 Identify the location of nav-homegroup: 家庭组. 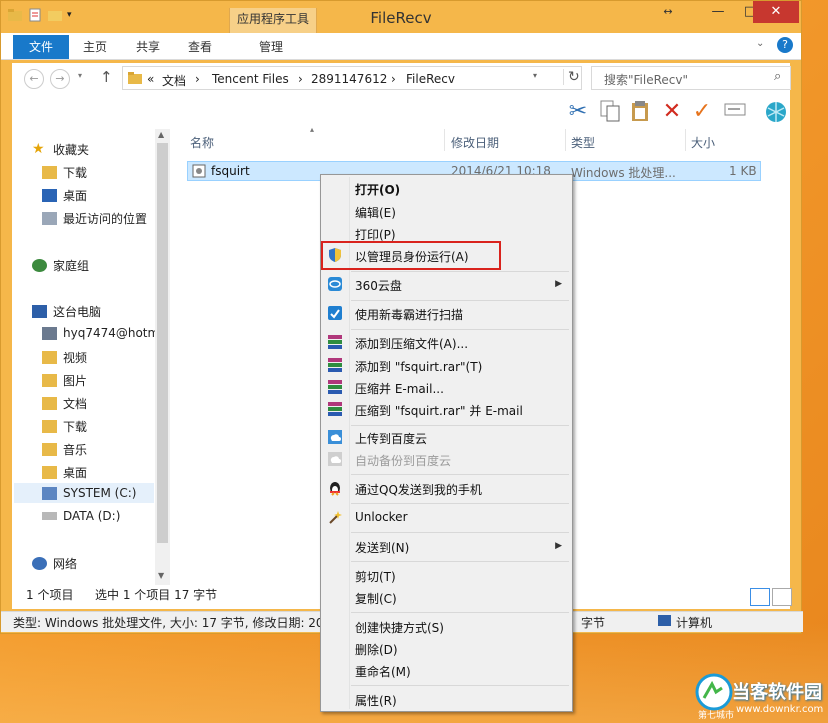
(60, 265).